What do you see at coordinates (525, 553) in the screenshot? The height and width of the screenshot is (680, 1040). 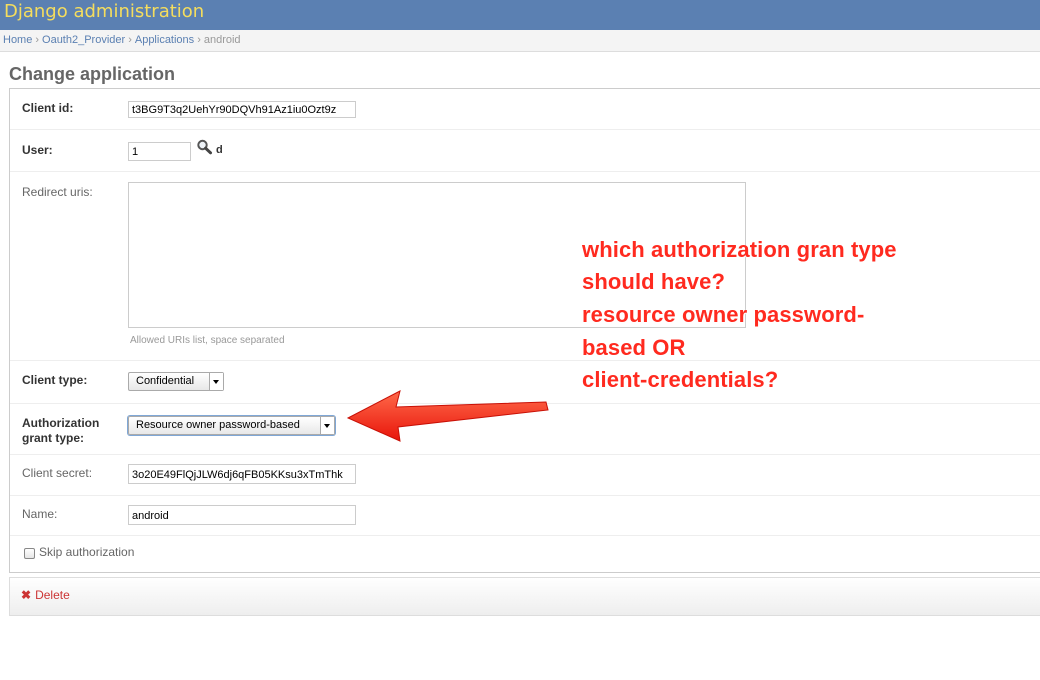 I see `skip-authorization-row: Skip authorization` at bounding box center [525, 553].